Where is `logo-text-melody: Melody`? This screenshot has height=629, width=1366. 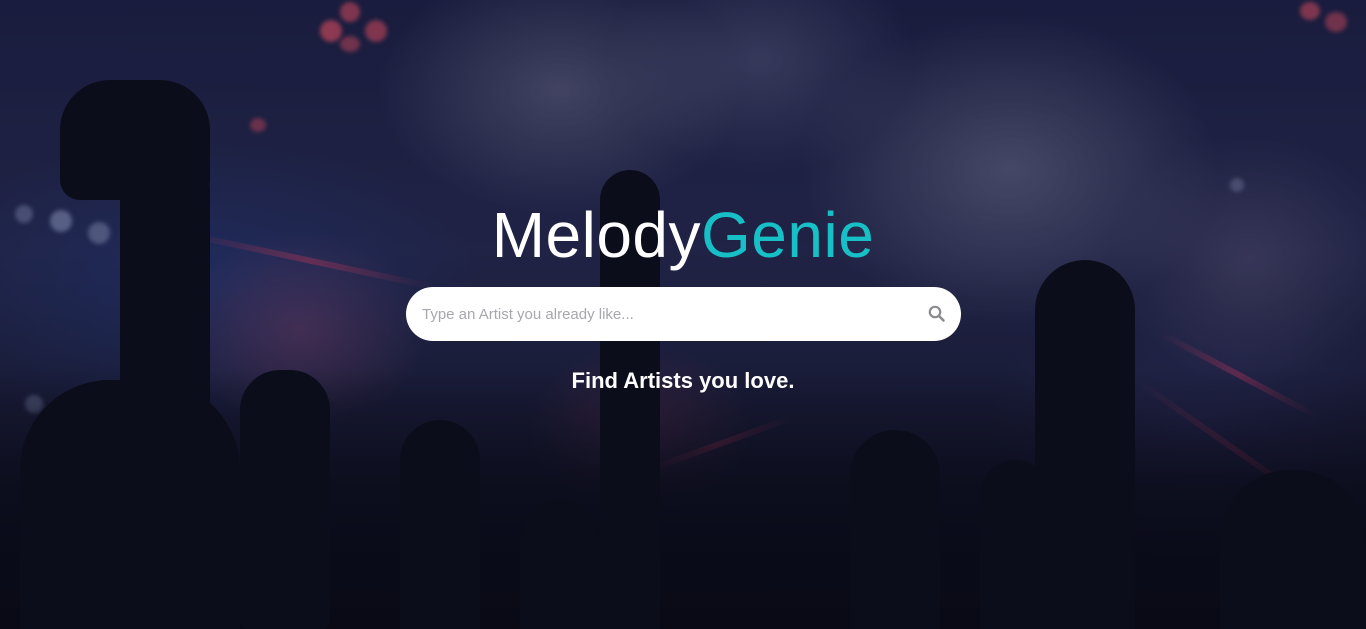
logo-text-melody: Melody is located at coordinates (596, 235).